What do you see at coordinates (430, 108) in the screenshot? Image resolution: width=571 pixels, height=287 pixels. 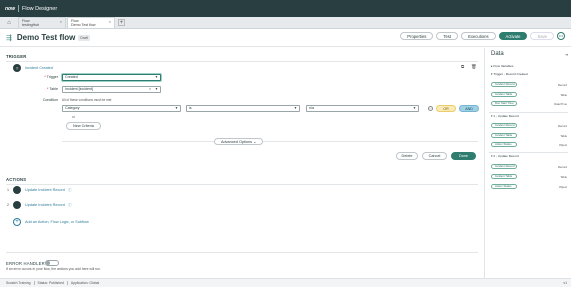 I see `remove-condition-icon: −` at bounding box center [430, 108].